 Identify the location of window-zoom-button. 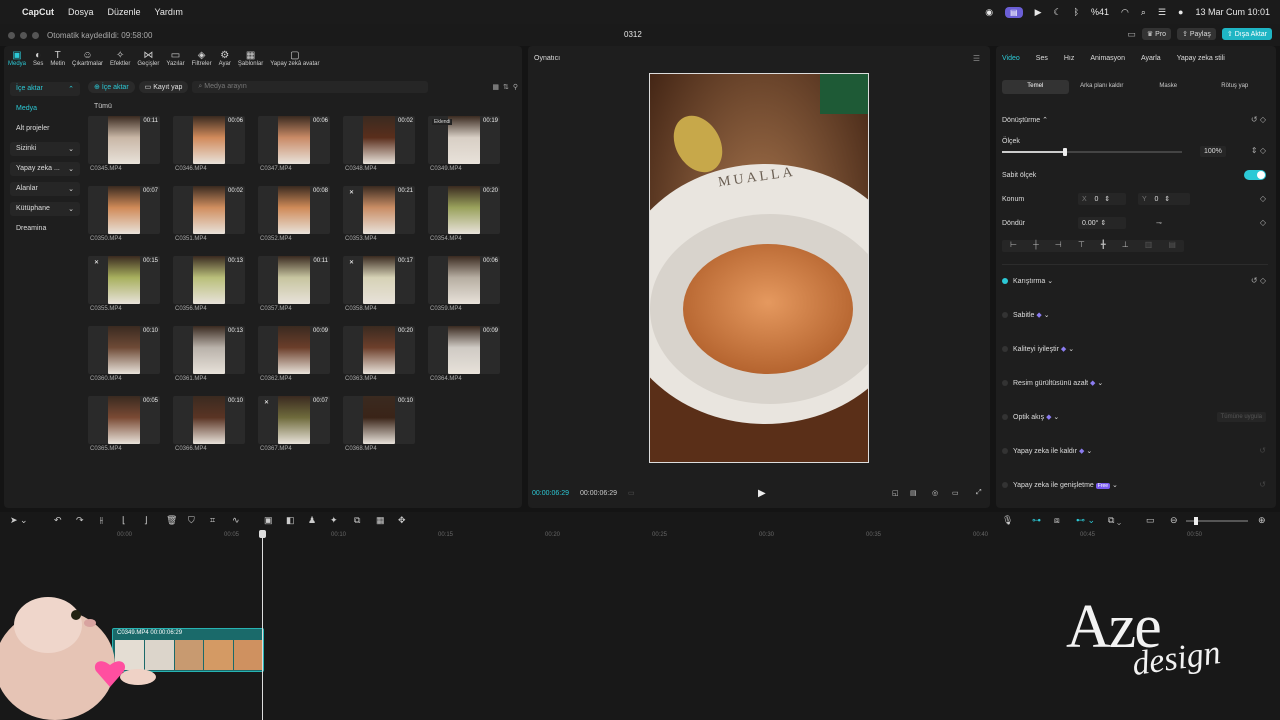
(35, 35).